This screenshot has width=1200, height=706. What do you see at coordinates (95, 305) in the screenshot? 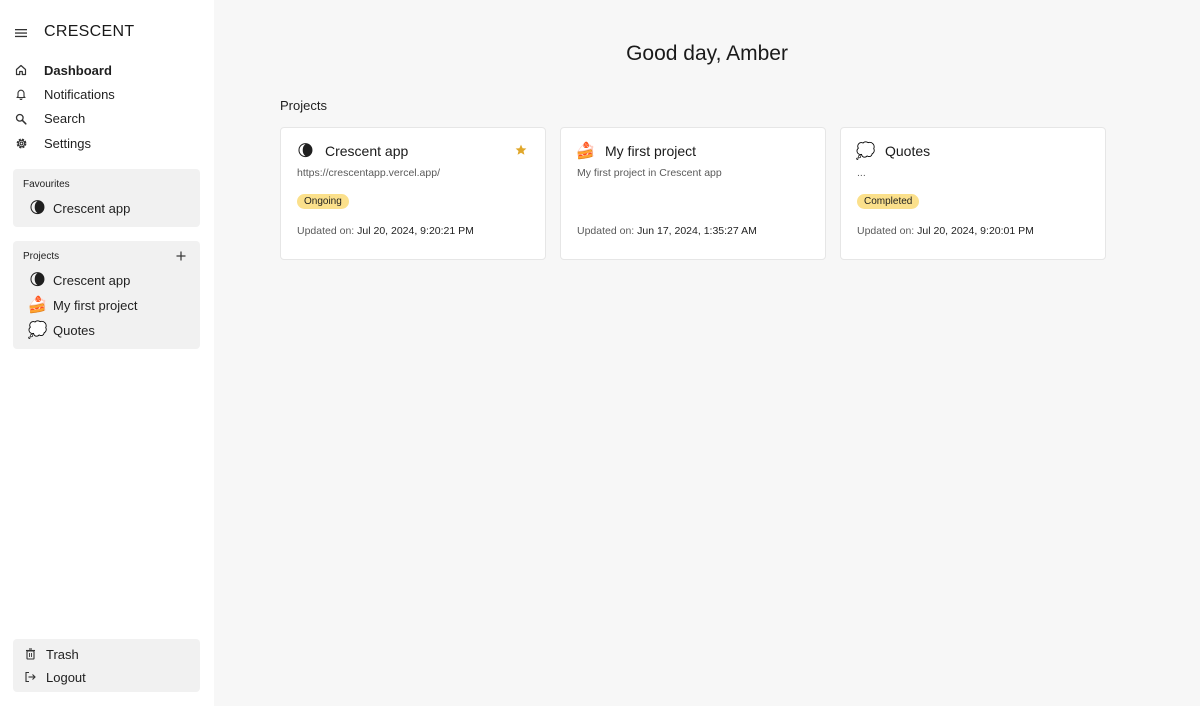
I see `sidebar-project-label: My first project` at bounding box center [95, 305].